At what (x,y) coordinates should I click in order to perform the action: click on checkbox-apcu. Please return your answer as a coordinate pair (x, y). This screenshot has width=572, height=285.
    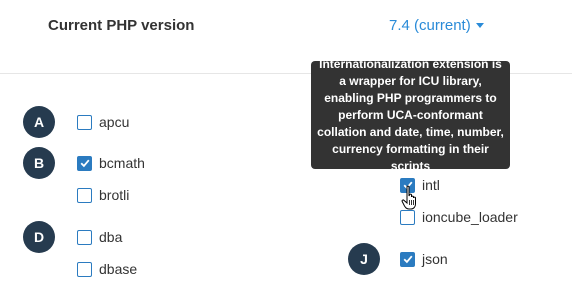
    Looking at the image, I should click on (84, 122).